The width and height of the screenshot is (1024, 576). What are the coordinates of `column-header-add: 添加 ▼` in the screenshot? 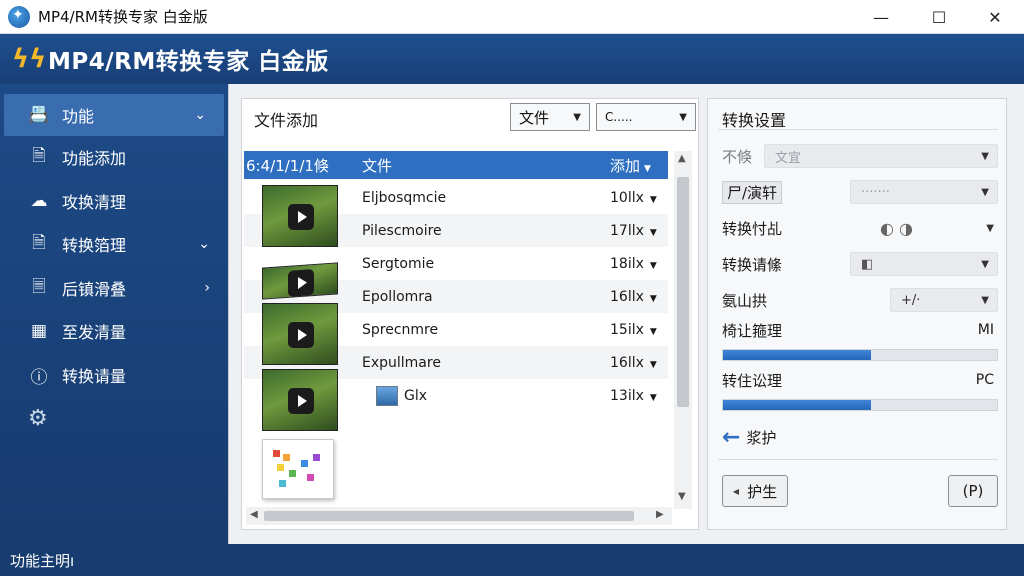 It's located at (630, 165).